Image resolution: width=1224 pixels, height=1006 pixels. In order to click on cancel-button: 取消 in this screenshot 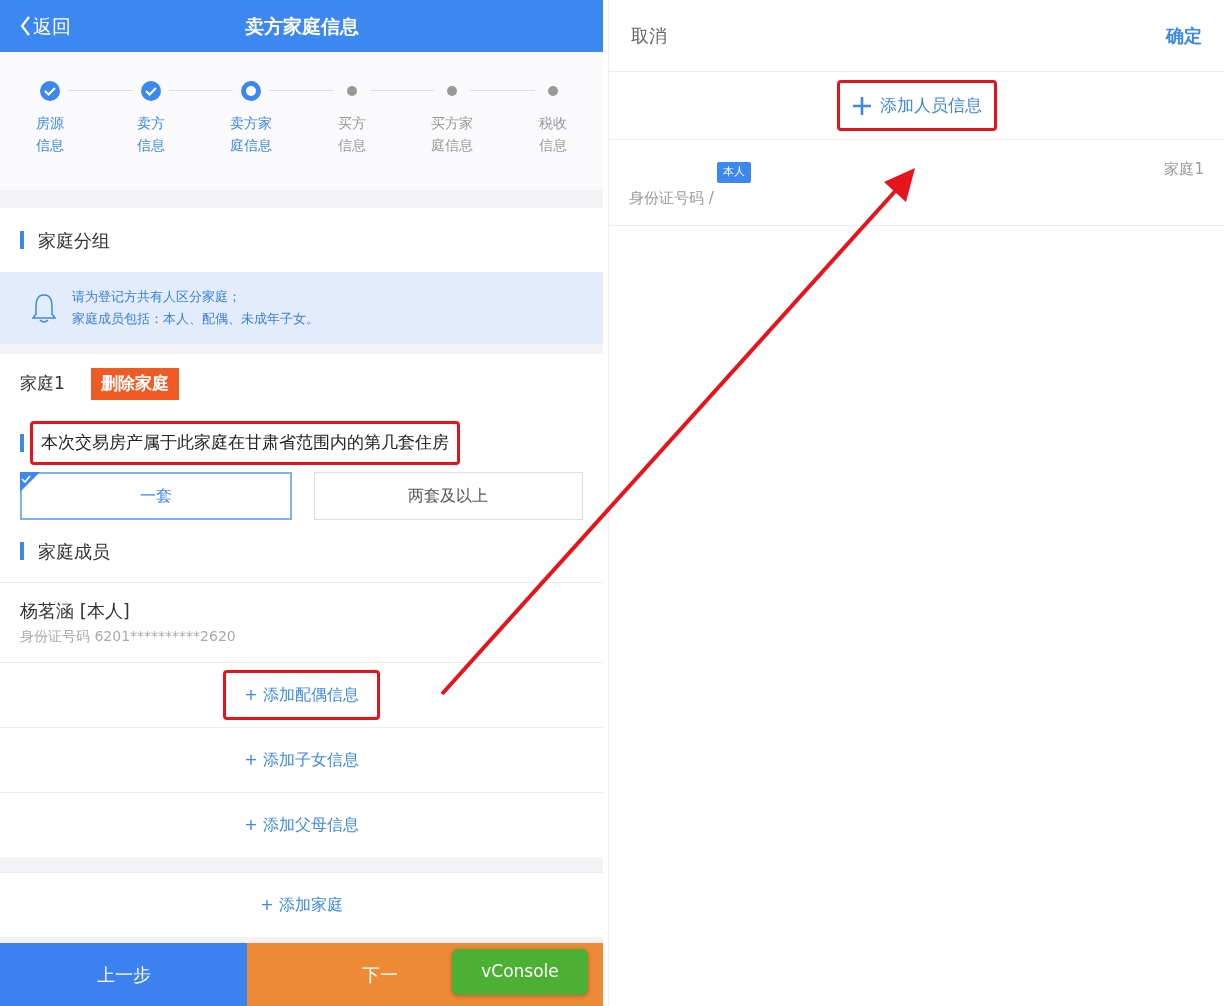, I will do `click(649, 35)`.